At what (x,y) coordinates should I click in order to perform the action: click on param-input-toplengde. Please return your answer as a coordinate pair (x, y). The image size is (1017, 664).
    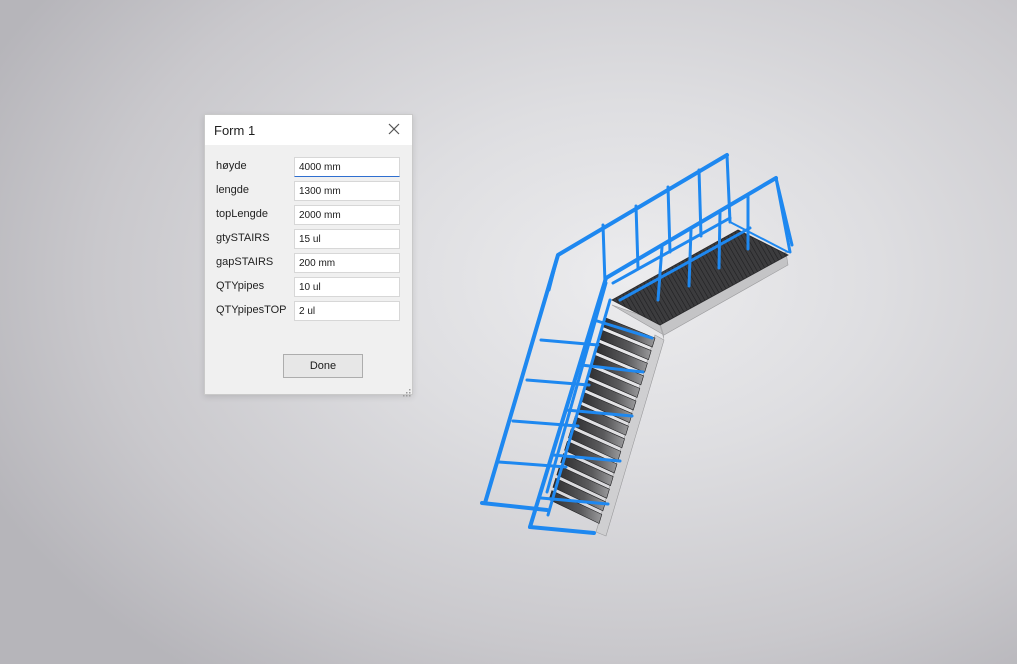
    Looking at the image, I should click on (347, 215).